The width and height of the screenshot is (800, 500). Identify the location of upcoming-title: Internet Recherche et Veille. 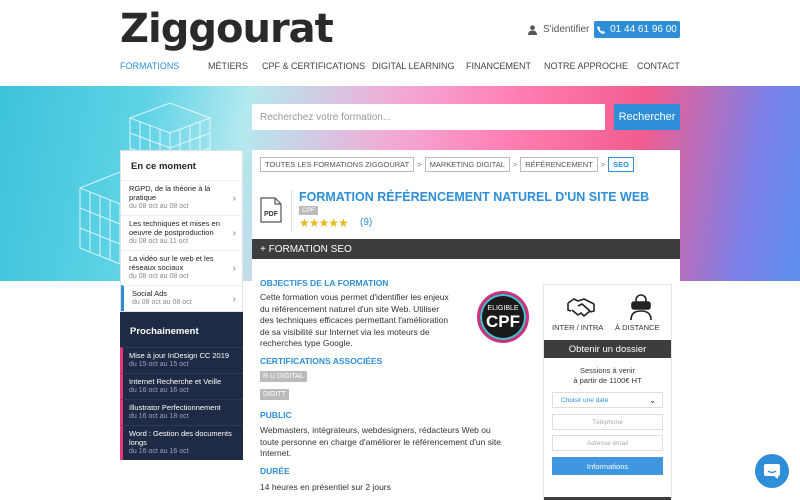
(175, 381).